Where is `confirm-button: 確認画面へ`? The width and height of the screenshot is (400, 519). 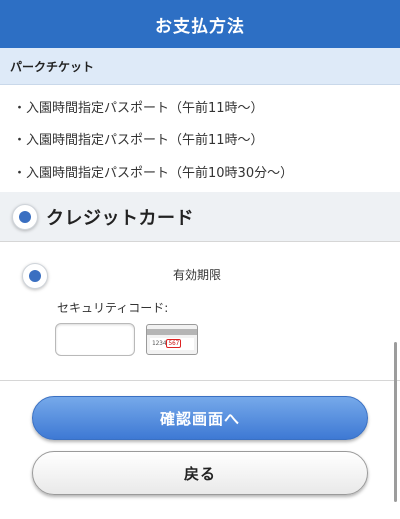
confirm-button: 確認画面へ is located at coordinates (200, 418).